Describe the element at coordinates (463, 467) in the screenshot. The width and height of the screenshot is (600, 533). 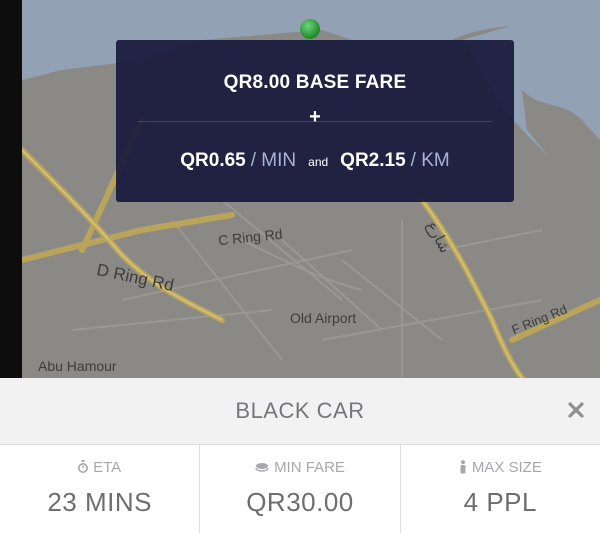
I see `person-icon` at that location.